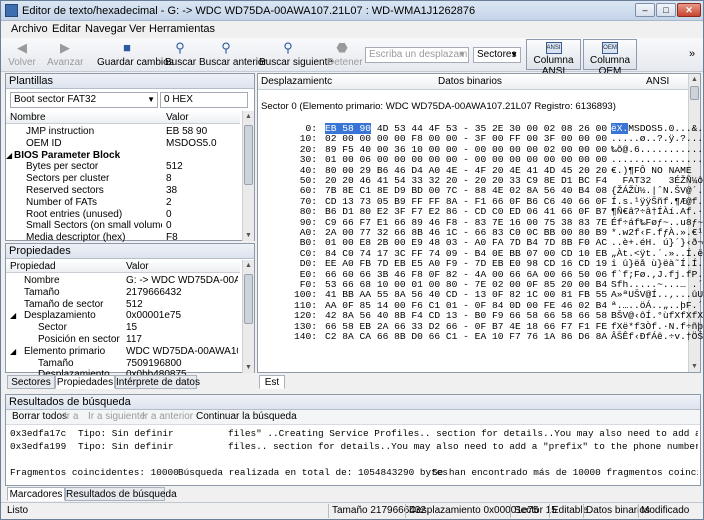  Describe the element at coordinates (121, 494) in the screenshot. I see `tab-resultados-busqueda: Resultados de búsqueda` at that location.